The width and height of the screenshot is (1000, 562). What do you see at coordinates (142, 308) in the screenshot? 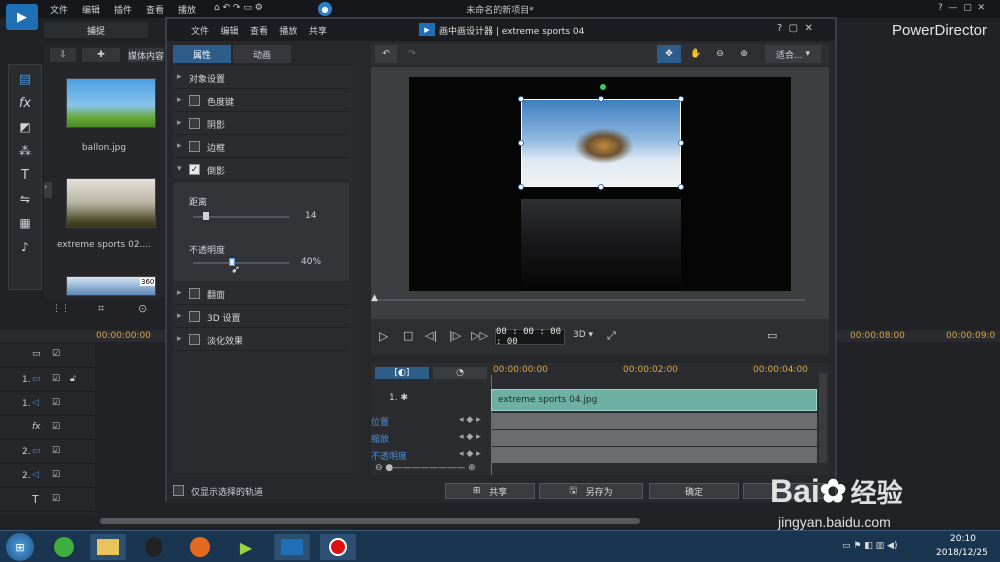
I see `more-icon: ⊙` at bounding box center [142, 308].